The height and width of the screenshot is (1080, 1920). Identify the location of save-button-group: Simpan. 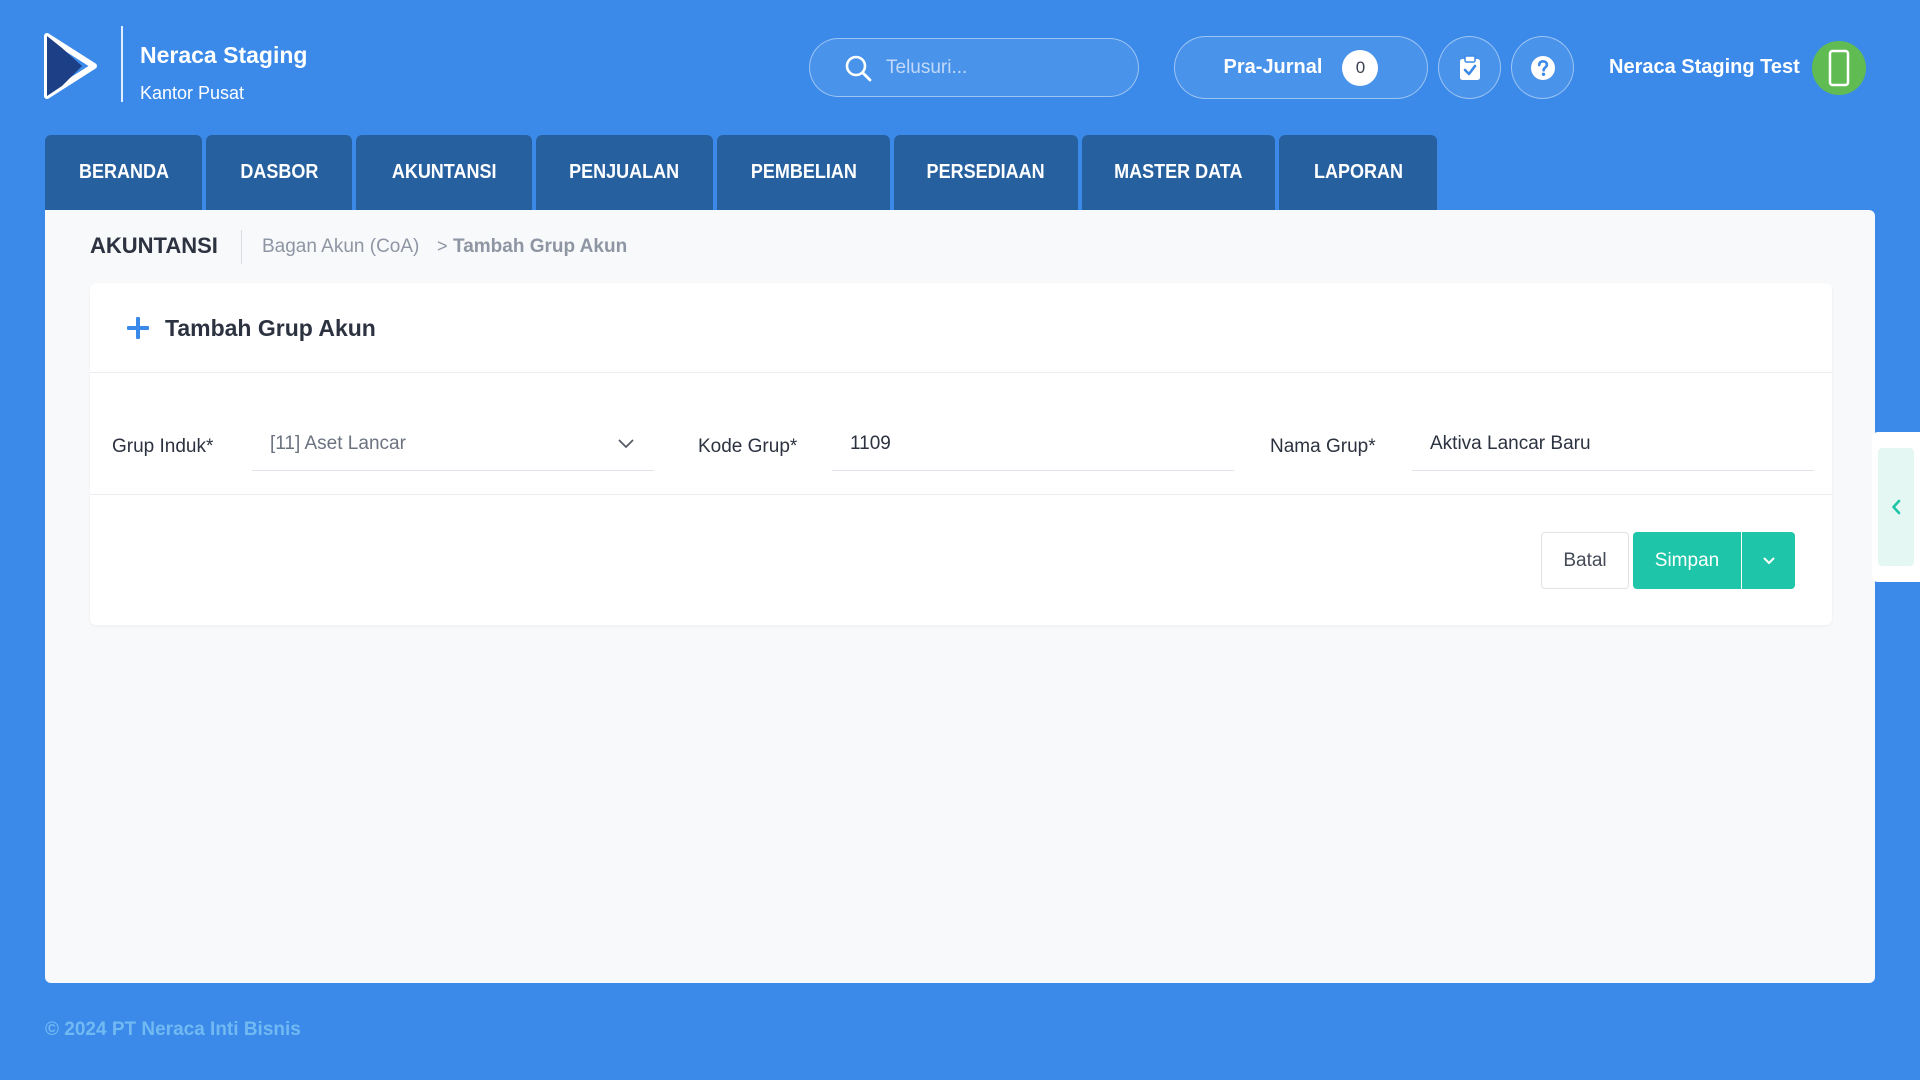
(1714, 560).